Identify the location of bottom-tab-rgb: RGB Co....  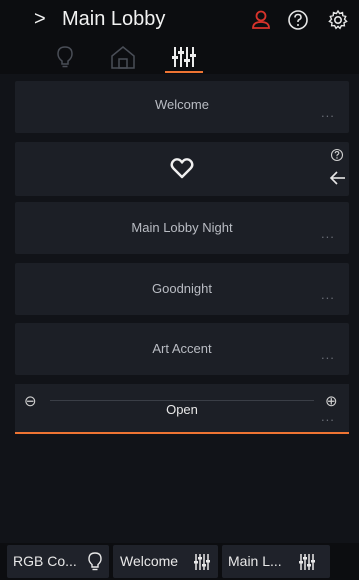
(58, 561).